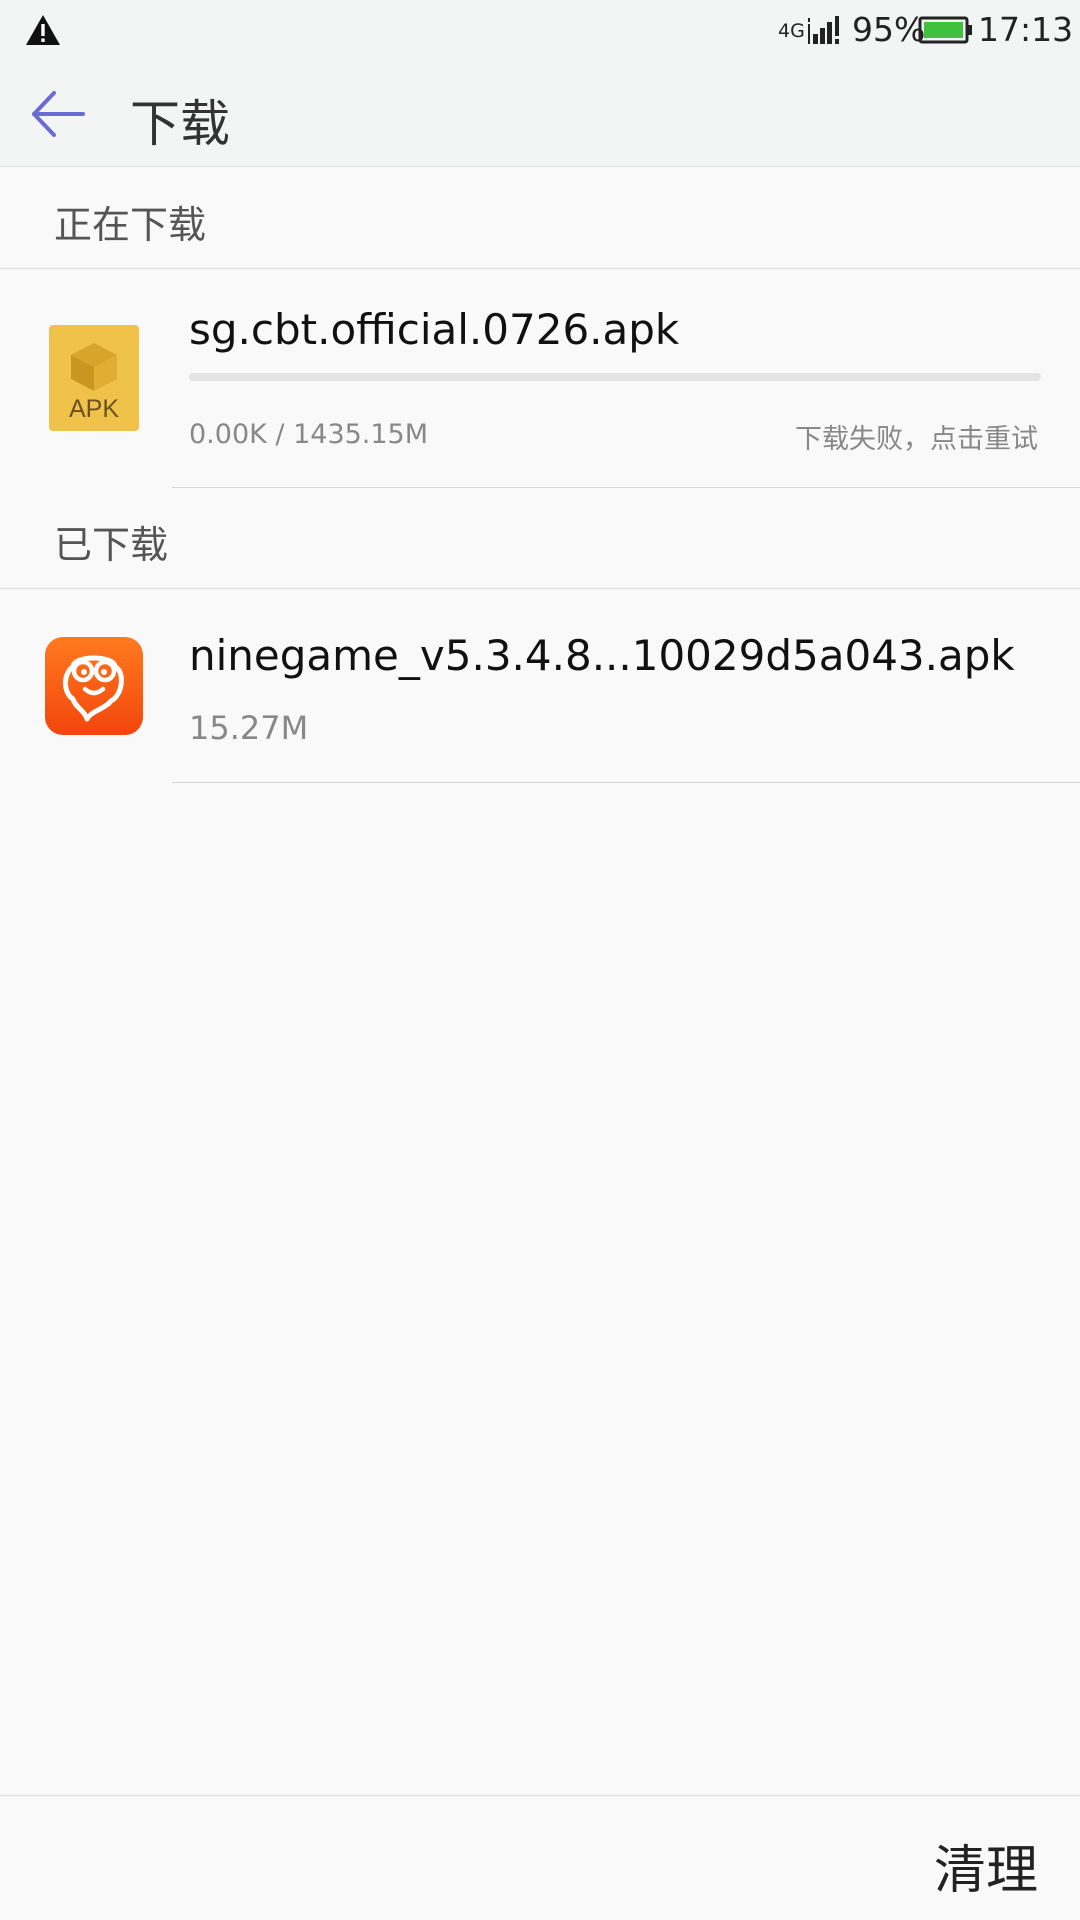  I want to click on file-name: ninegame_v5.3.4.8...10029d5a043.apk, so click(602, 655).